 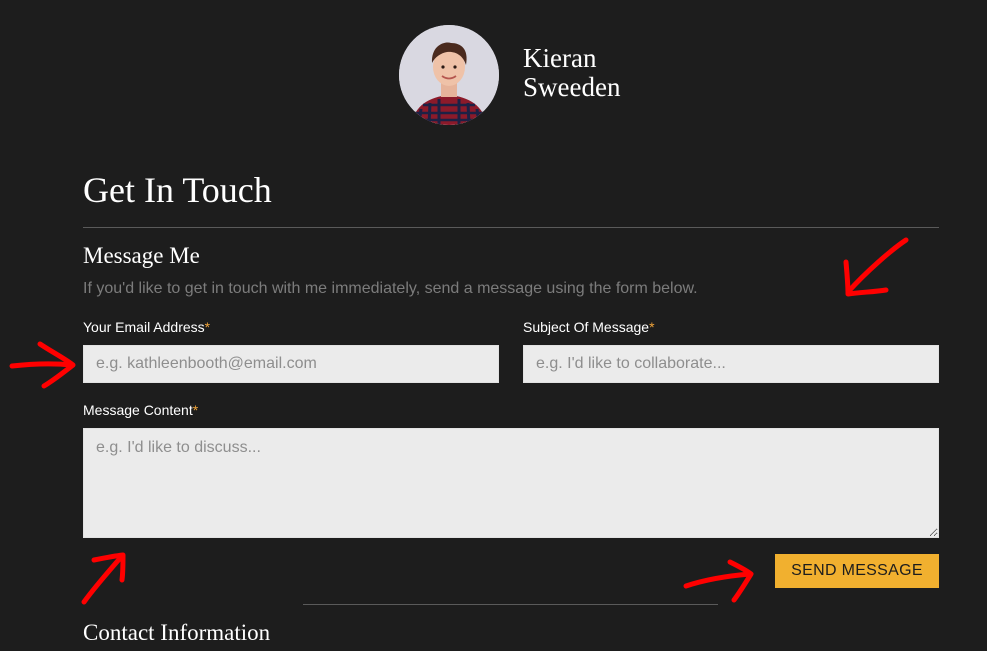 I want to click on site-name-first: Kieran, so click(x=560, y=58).